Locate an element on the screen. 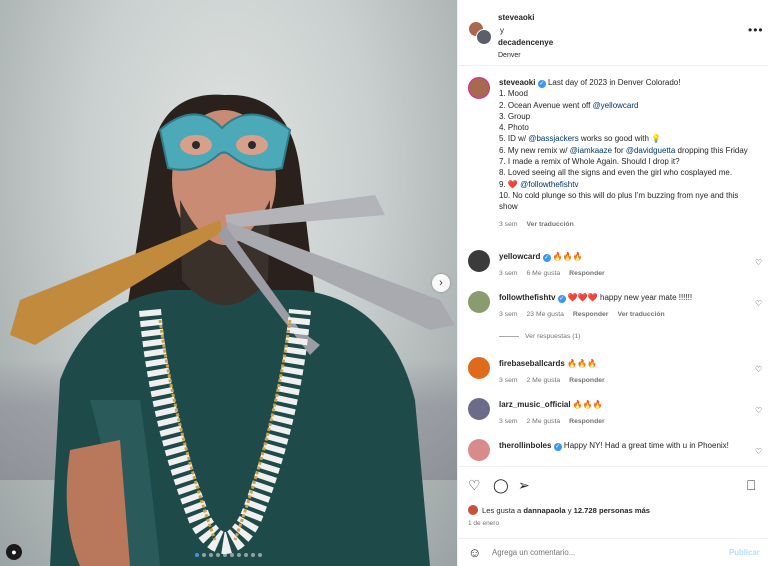 This screenshot has height=566, width=768. likes-suffix: y is located at coordinates (569, 510).